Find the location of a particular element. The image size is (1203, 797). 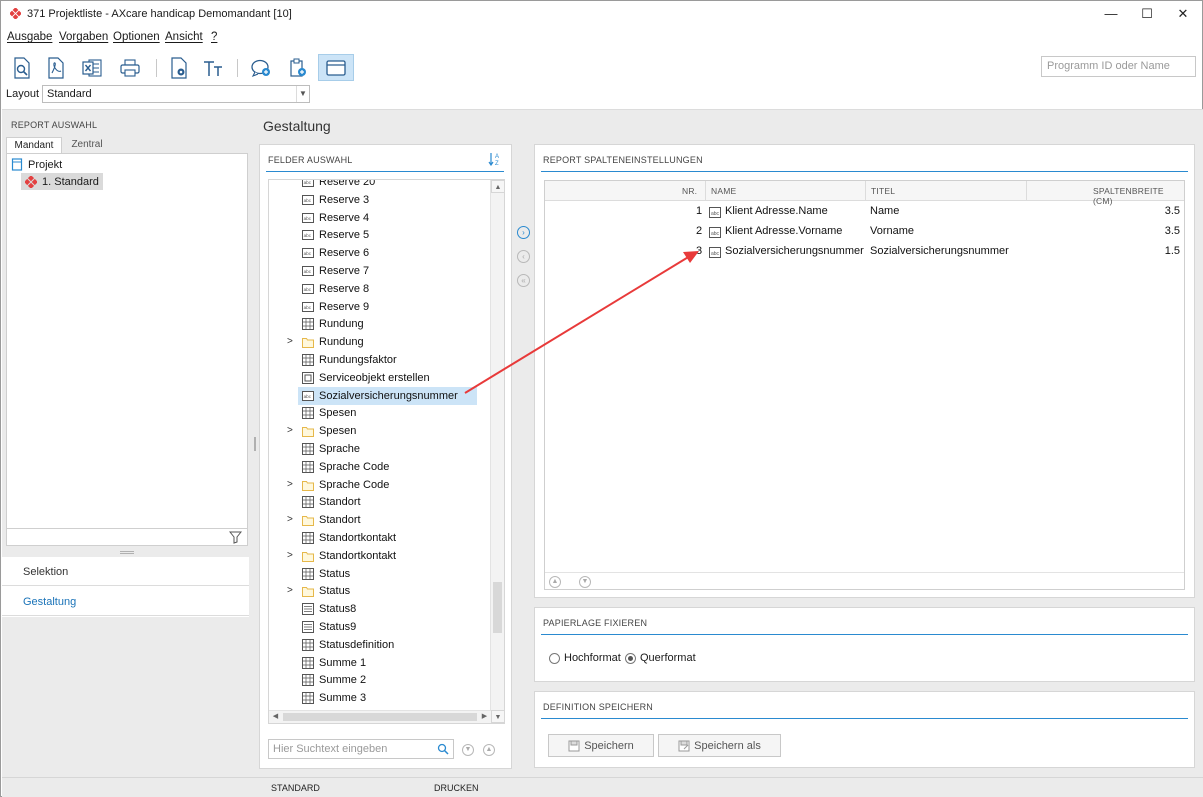

field-list-scrollbar: ▲ ▼ is located at coordinates (497, 451).